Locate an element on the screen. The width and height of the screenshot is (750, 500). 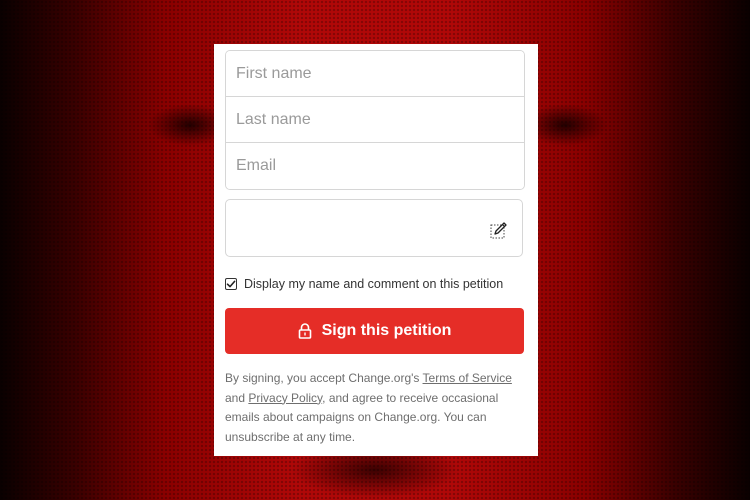
disclaimer-text-1: By signing, you accept Change.org's is located at coordinates (324, 378).